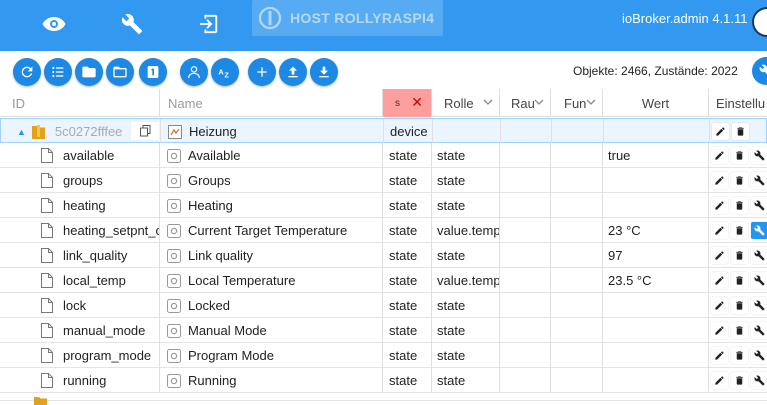 The width and height of the screenshot is (767, 405). Describe the element at coordinates (58, 72) in the screenshot. I see `list-view-button` at that location.